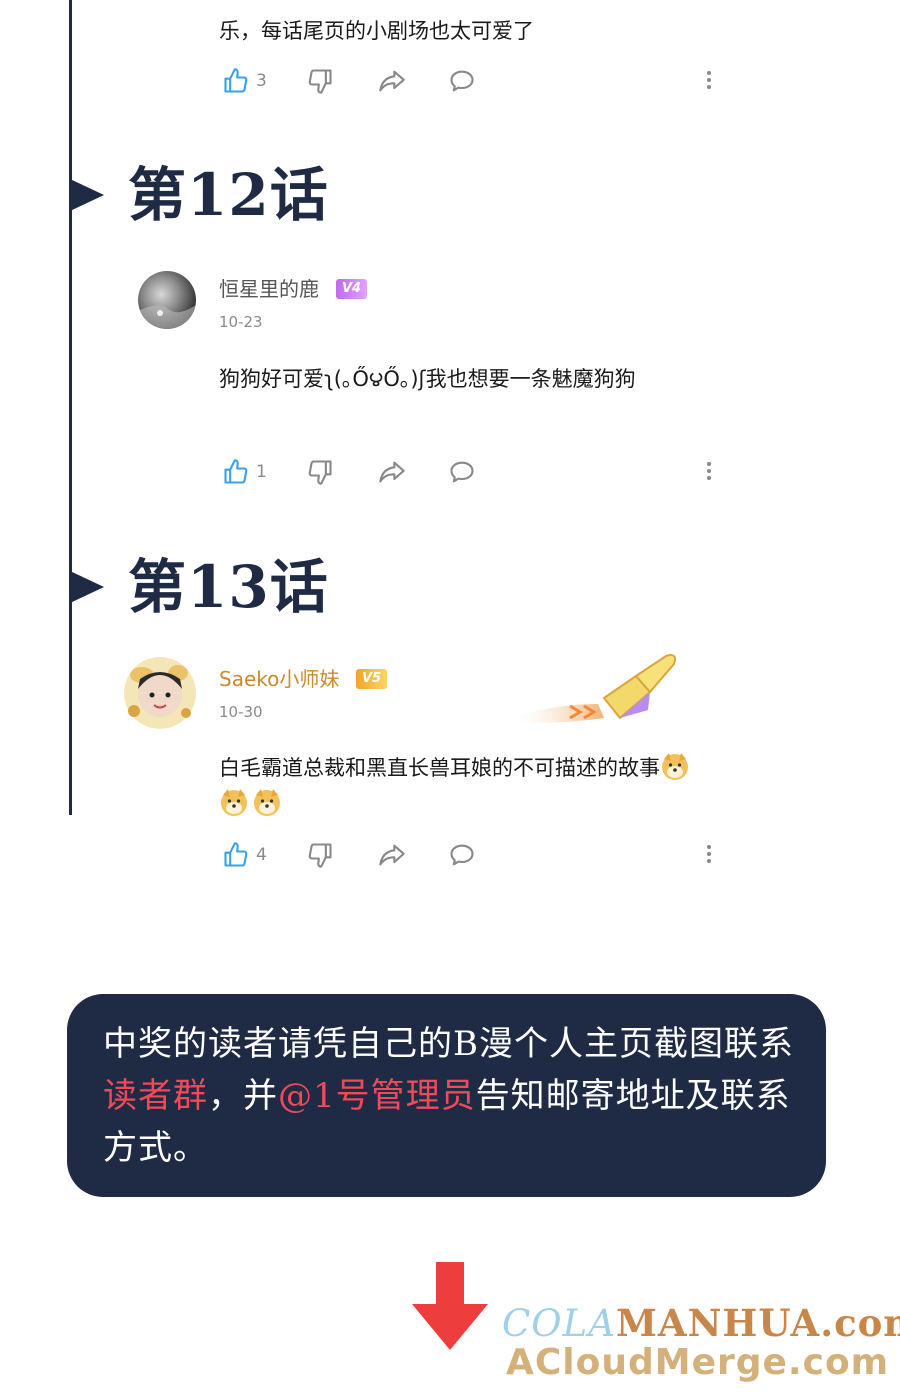 Image resolution: width=900 pixels, height=1394 pixels. Describe the element at coordinates (352, 289) in the screenshot. I see `vip-badge: V4` at that location.